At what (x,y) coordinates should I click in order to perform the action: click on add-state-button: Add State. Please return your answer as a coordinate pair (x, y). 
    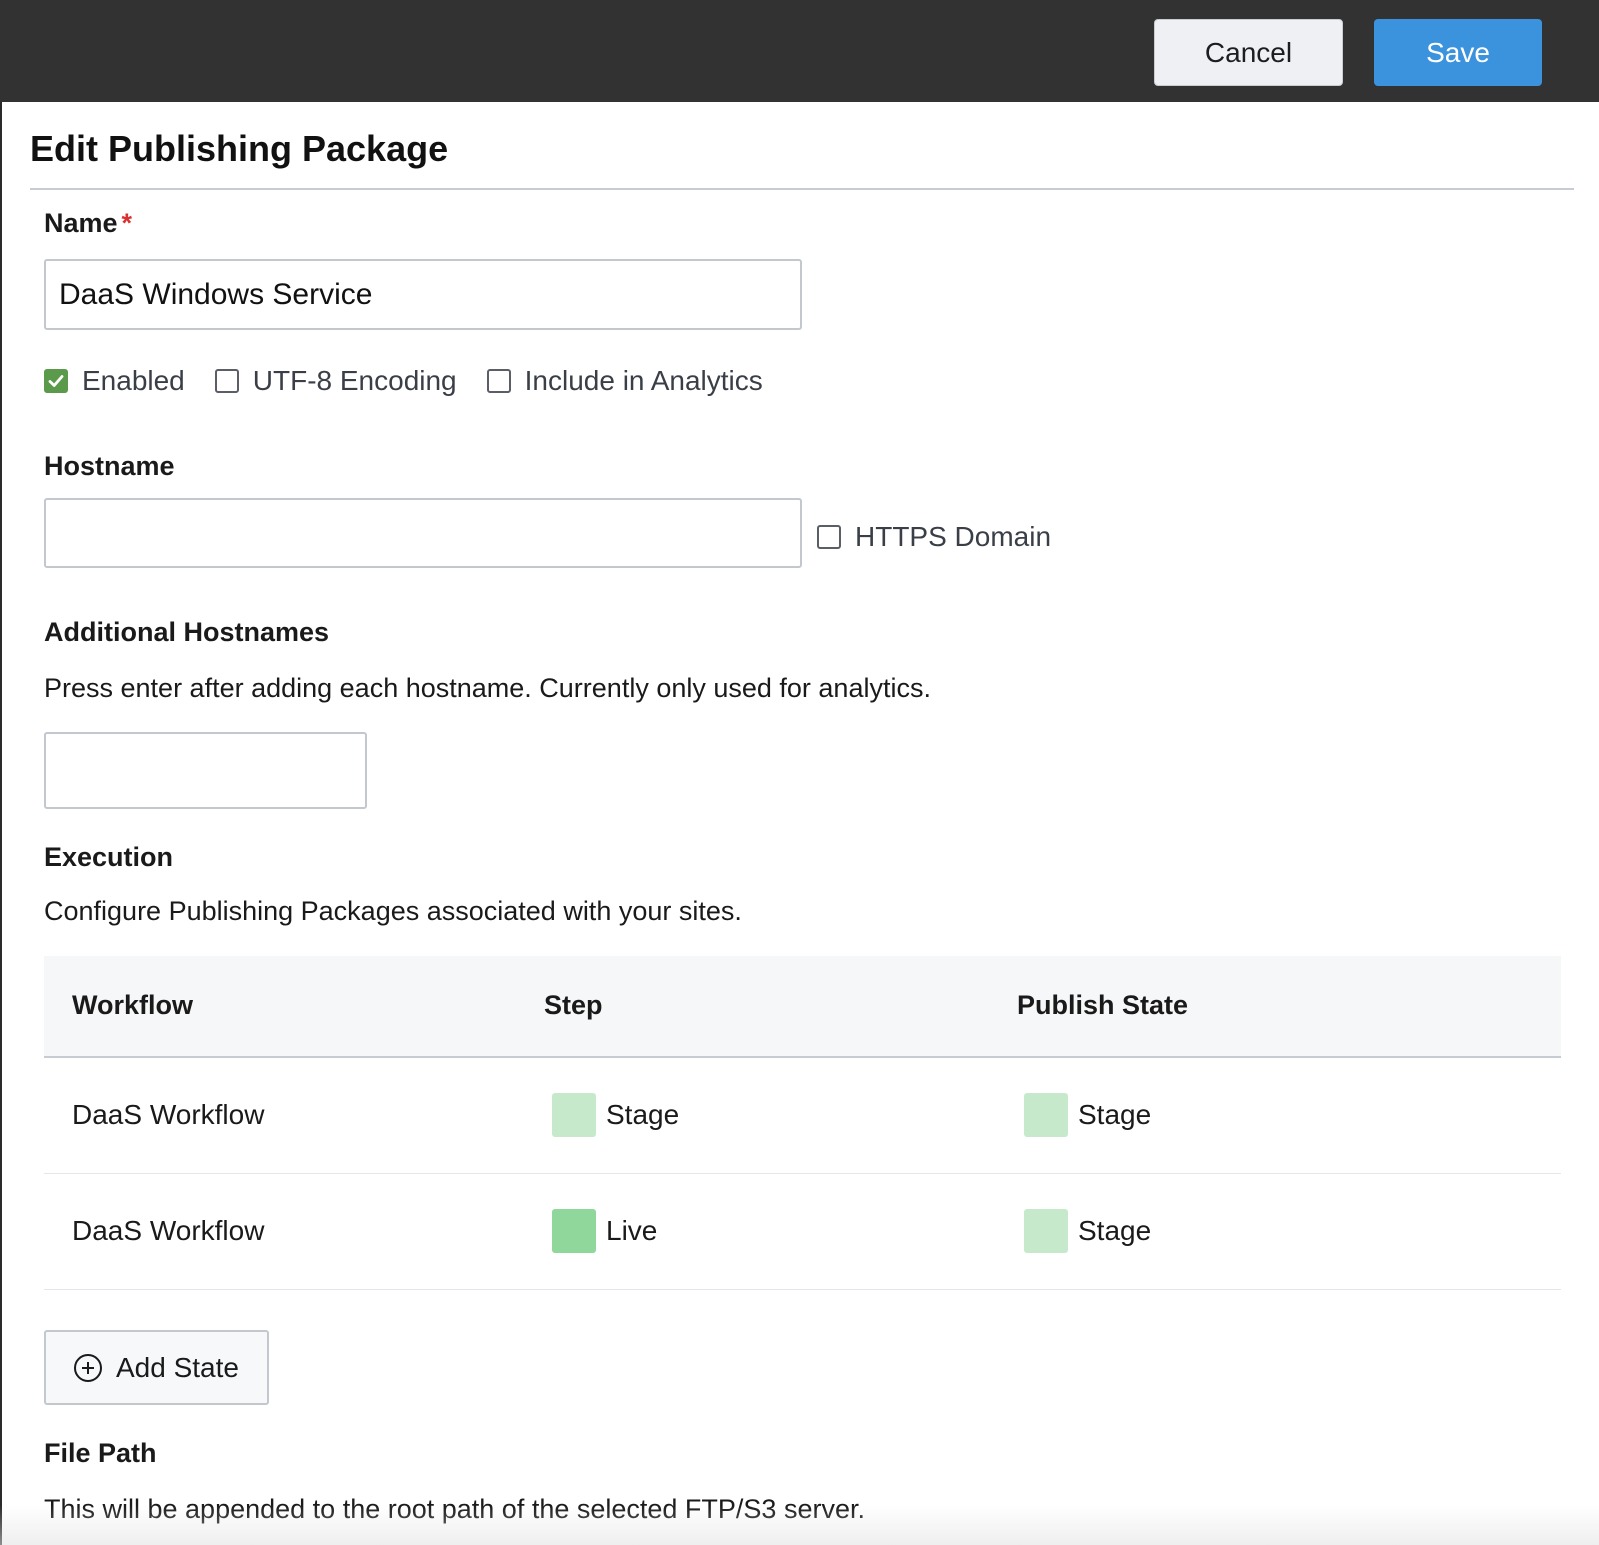
    Looking at the image, I should click on (156, 1367).